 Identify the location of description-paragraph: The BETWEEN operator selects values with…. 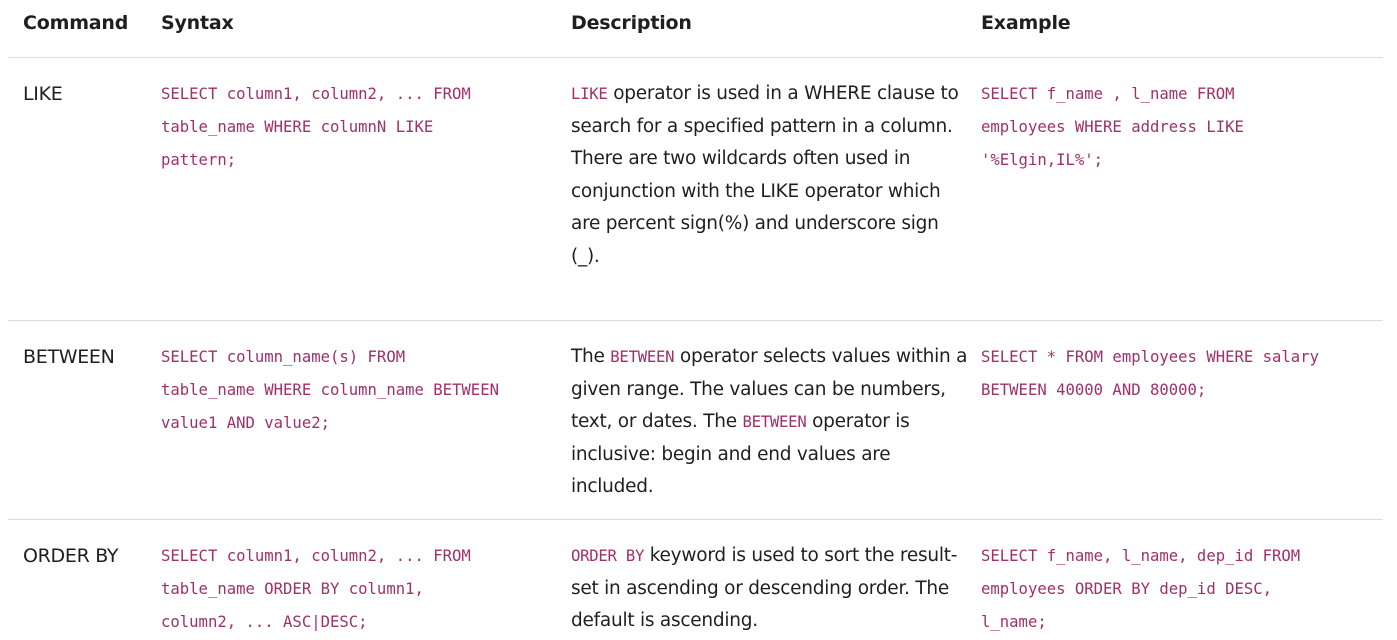
(776, 422).